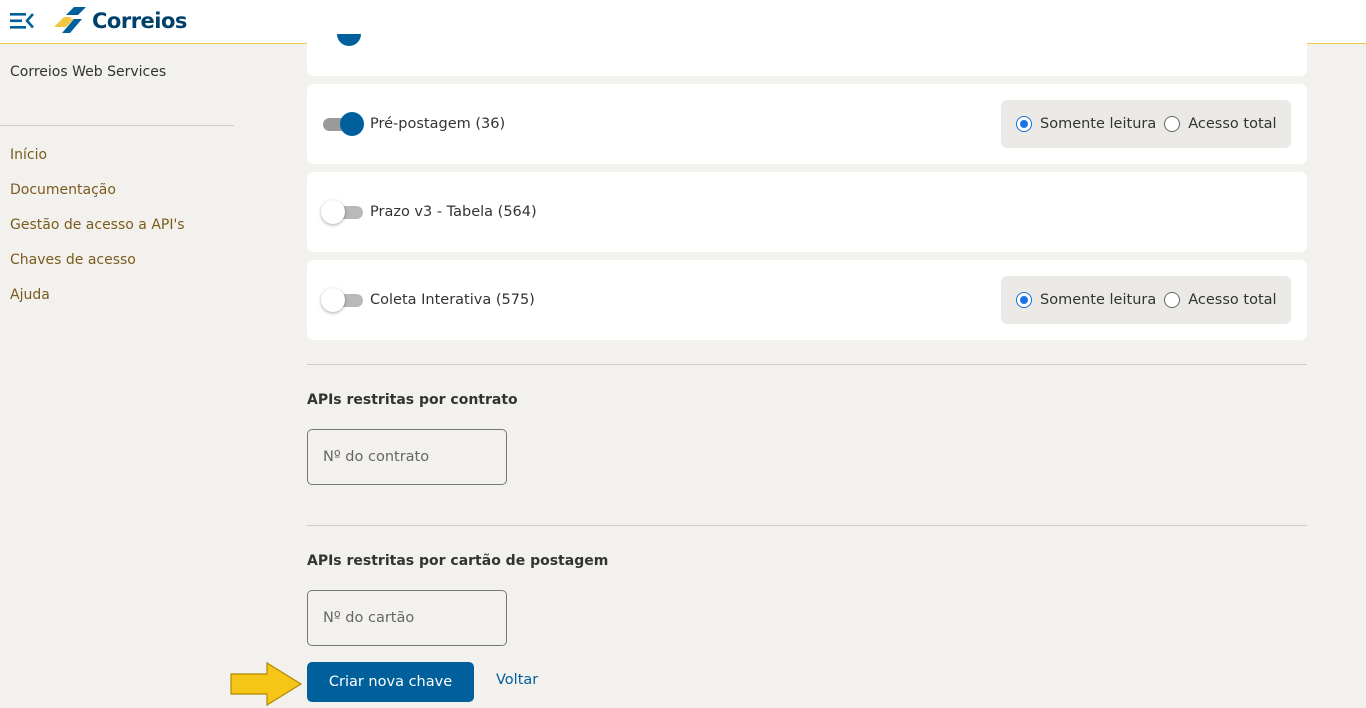 Image resolution: width=1366 pixels, height=708 pixels. I want to click on sidebar-item-ajuda: Ajuda, so click(30, 295).